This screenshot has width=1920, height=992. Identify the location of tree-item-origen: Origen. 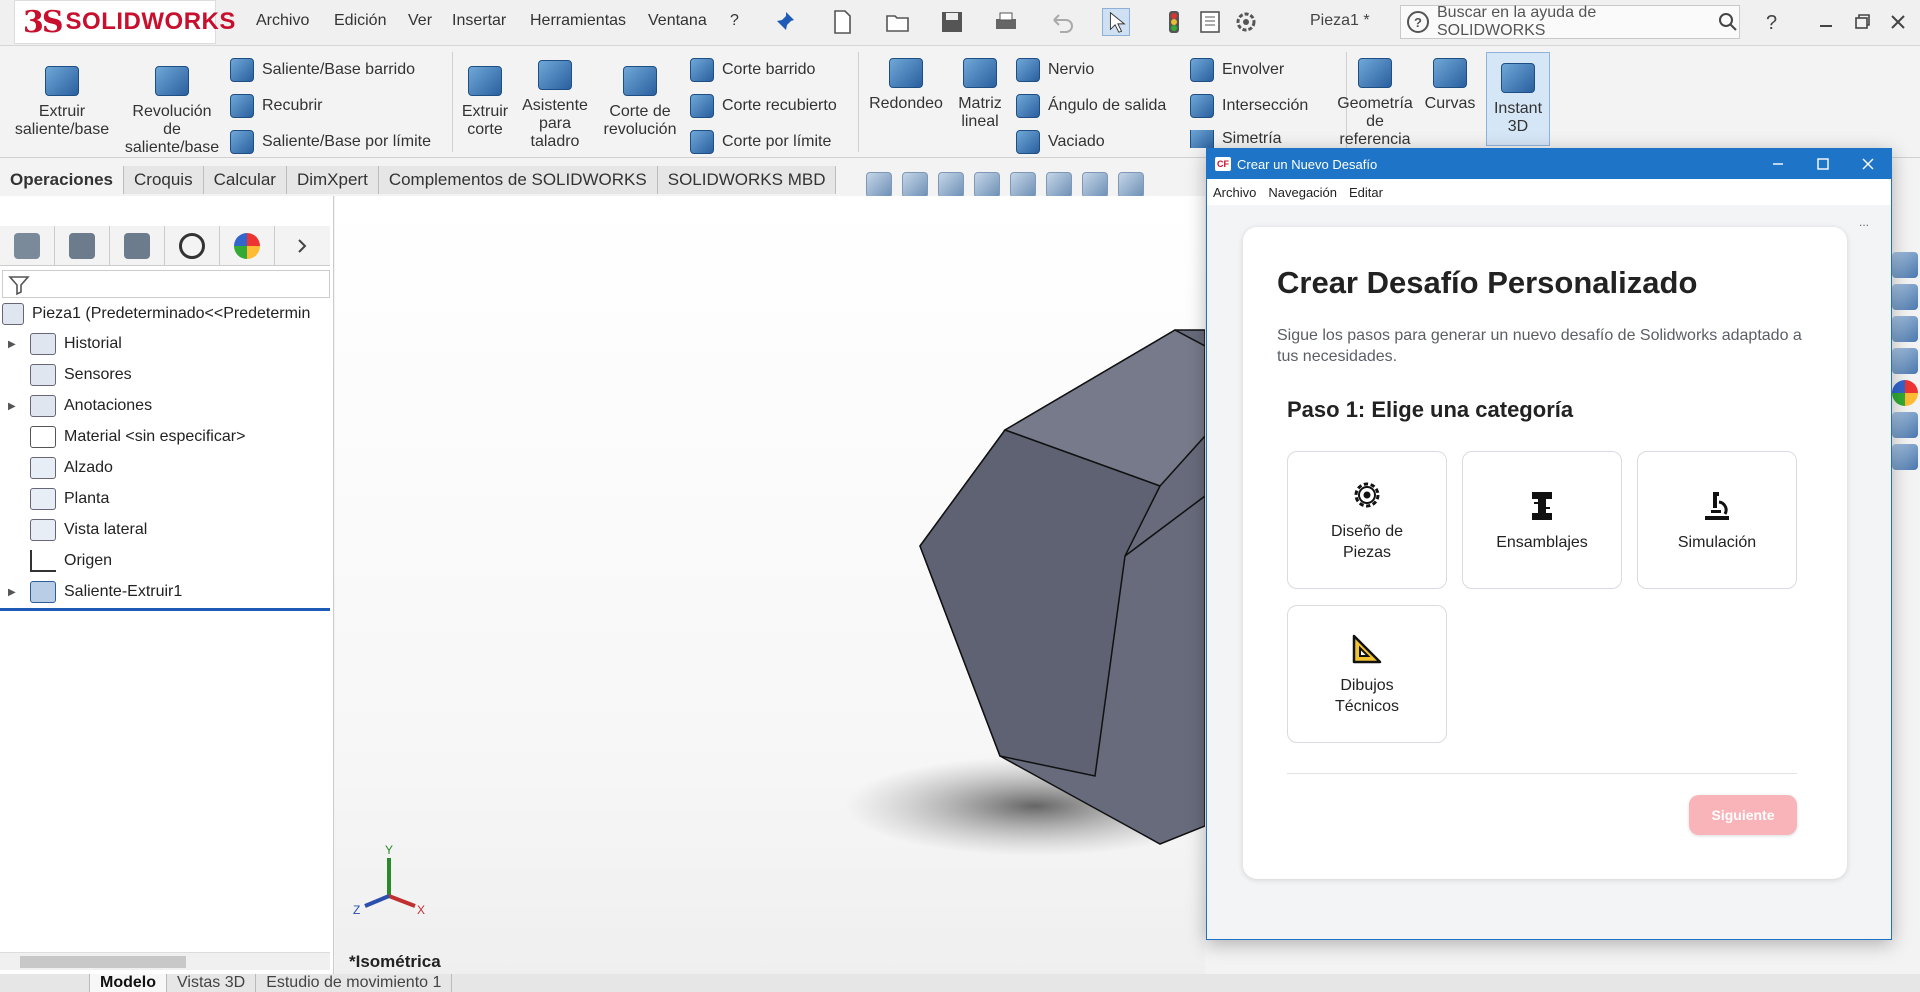
(56, 561).